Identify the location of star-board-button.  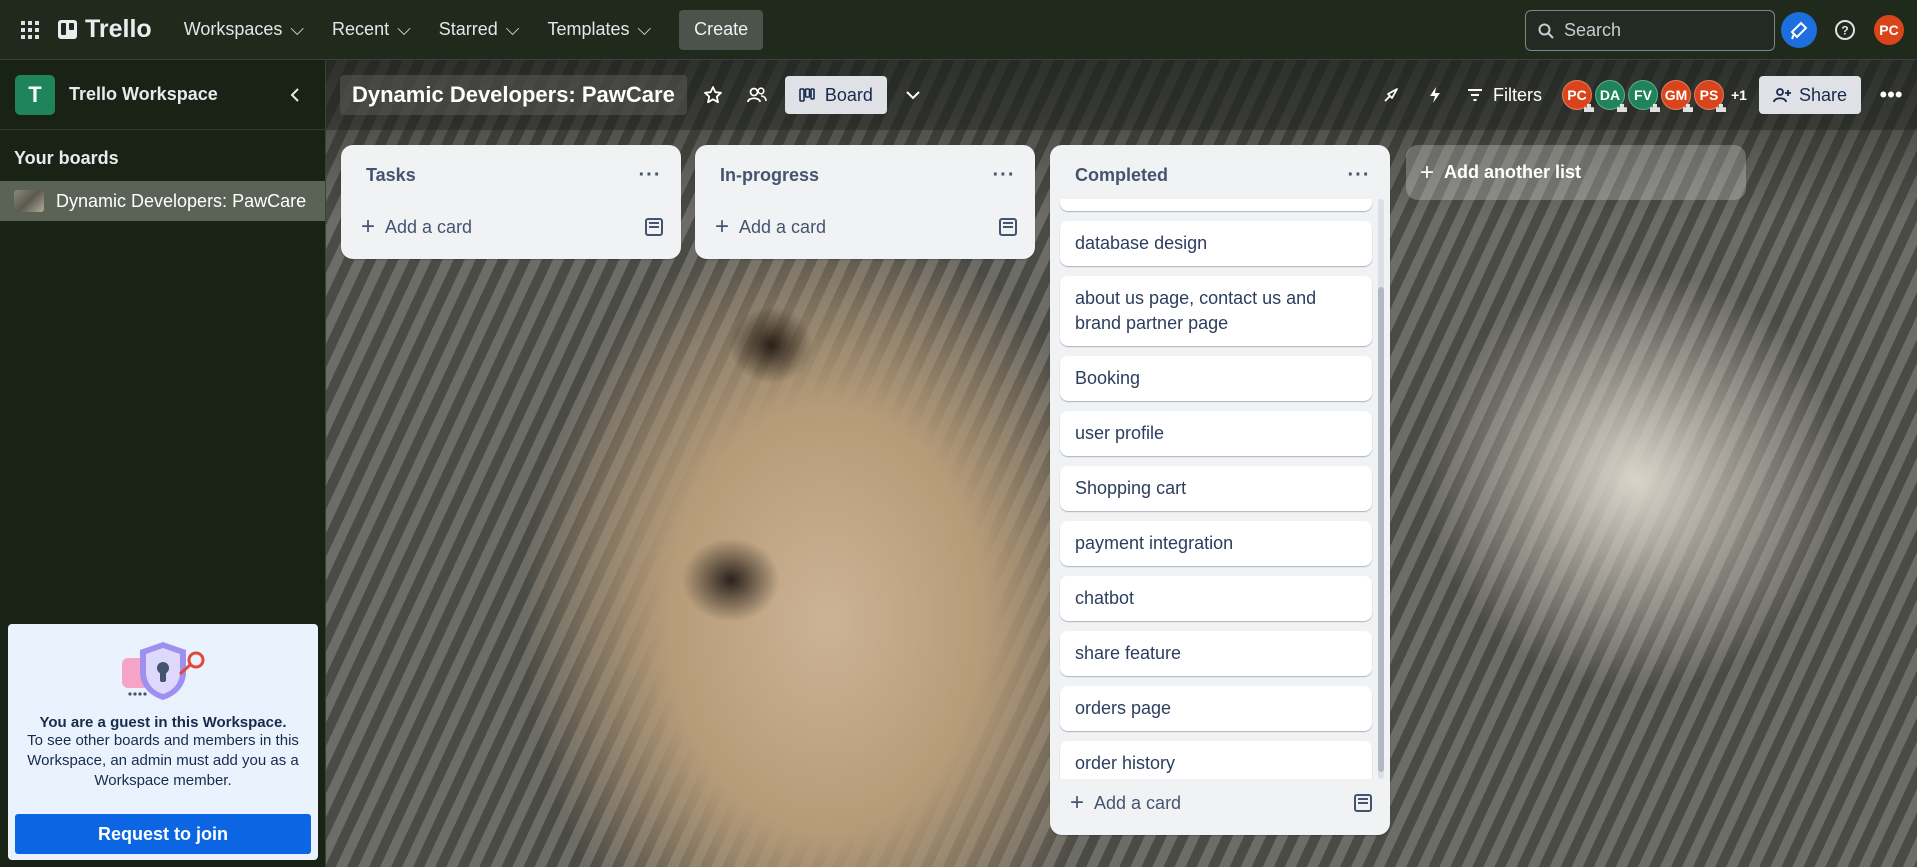
(713, 95).